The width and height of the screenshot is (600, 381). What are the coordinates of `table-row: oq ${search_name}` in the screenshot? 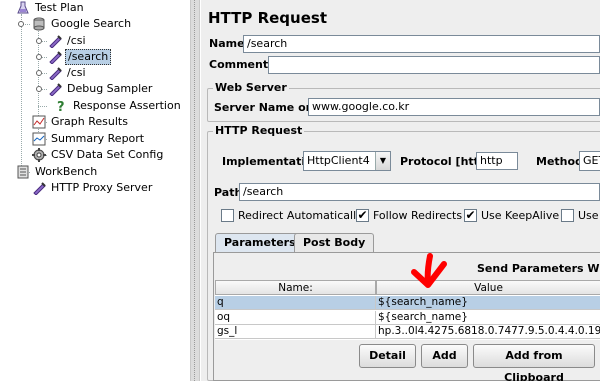 It's located at (407, 318).